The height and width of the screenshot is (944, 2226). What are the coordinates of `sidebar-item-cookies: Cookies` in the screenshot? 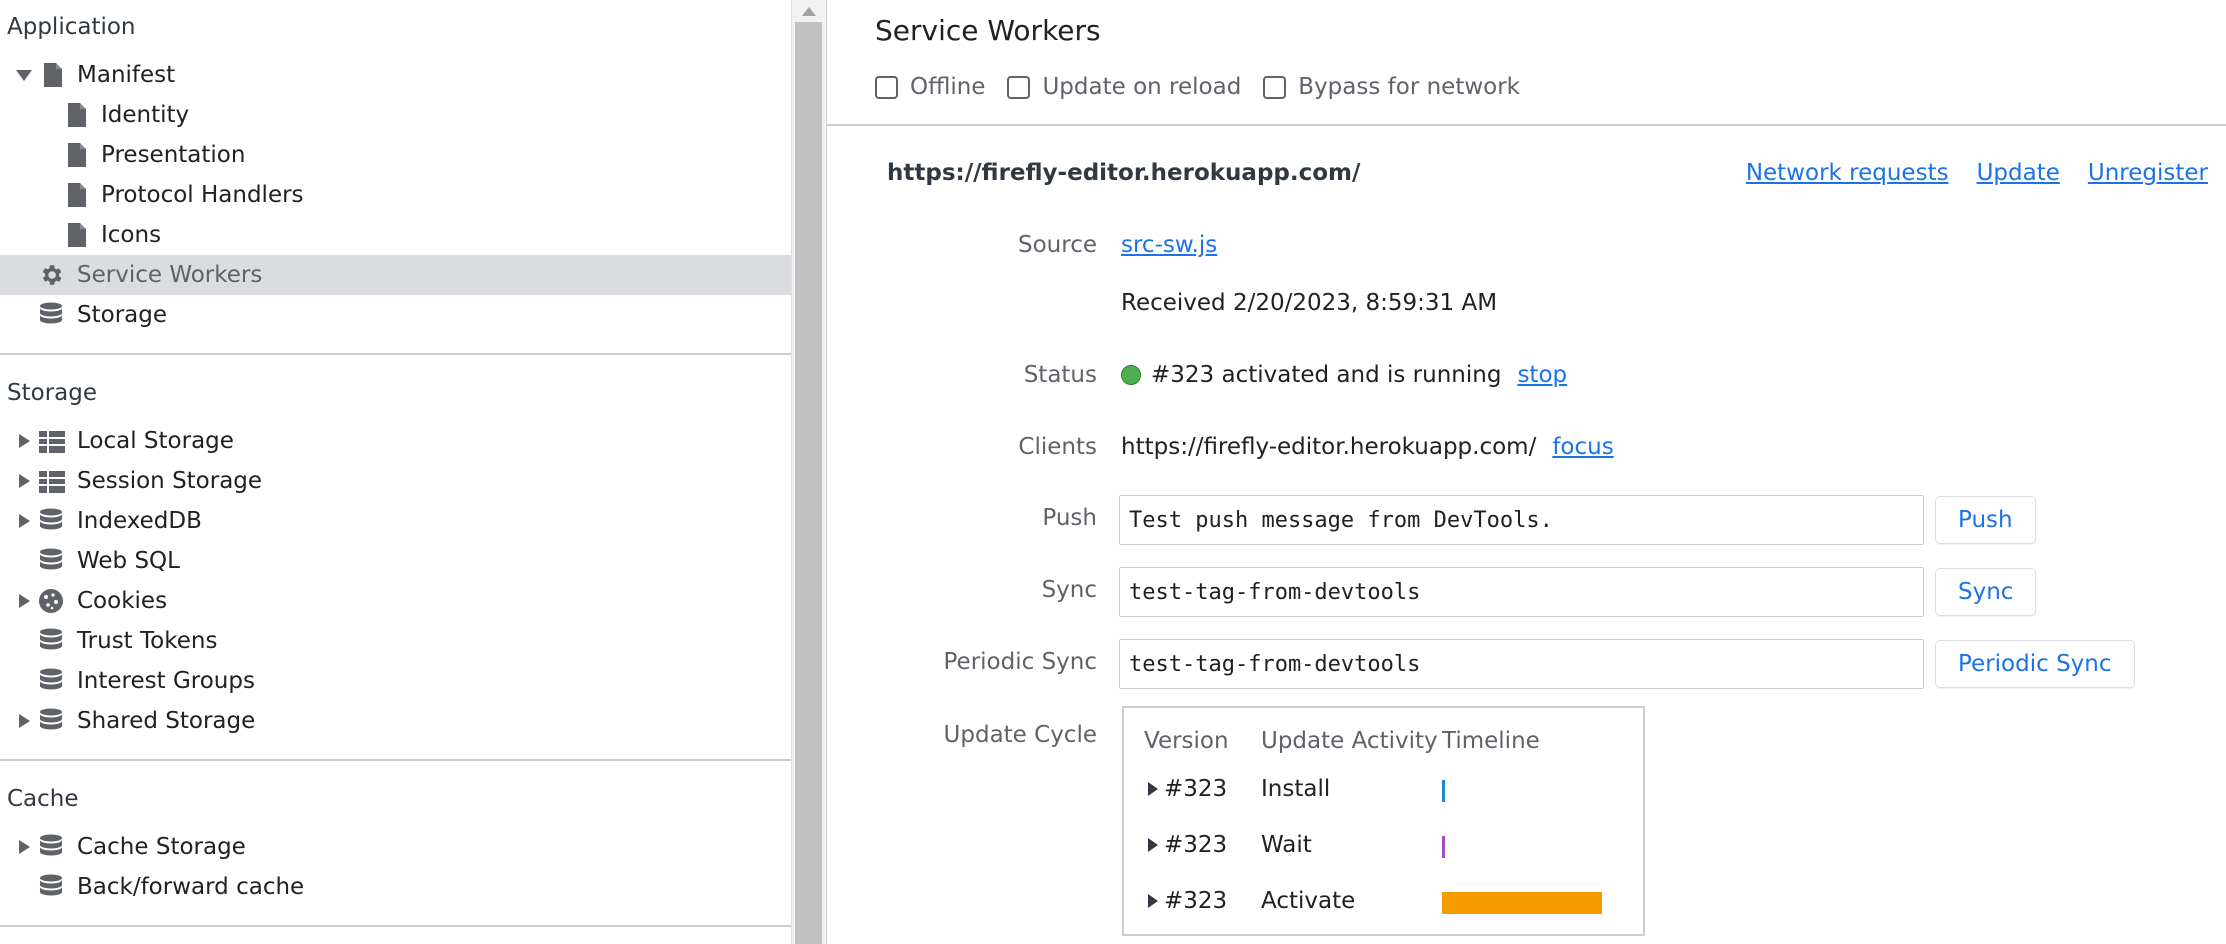 It's located at (395, 601).